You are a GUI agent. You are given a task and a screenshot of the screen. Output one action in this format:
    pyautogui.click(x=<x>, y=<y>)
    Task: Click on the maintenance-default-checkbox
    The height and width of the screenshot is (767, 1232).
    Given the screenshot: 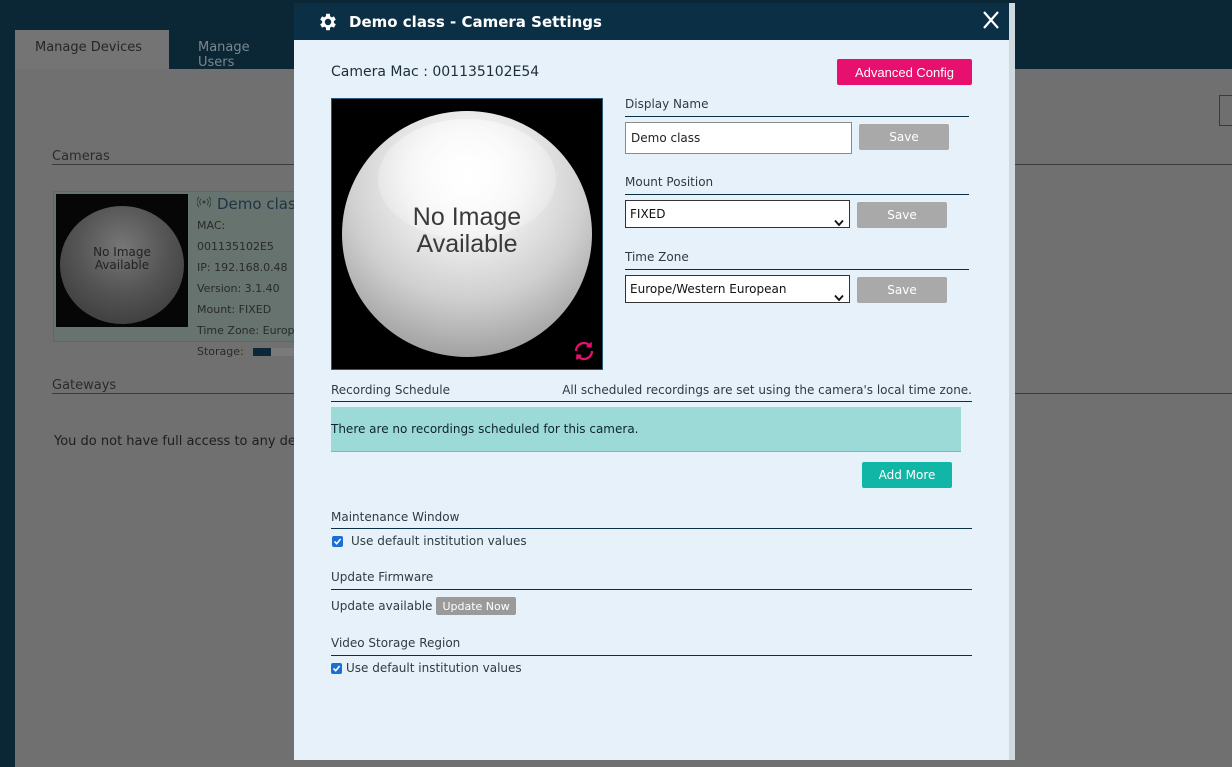 What is the action you would take?
    pyautogui.click(x=337, y=541)
    